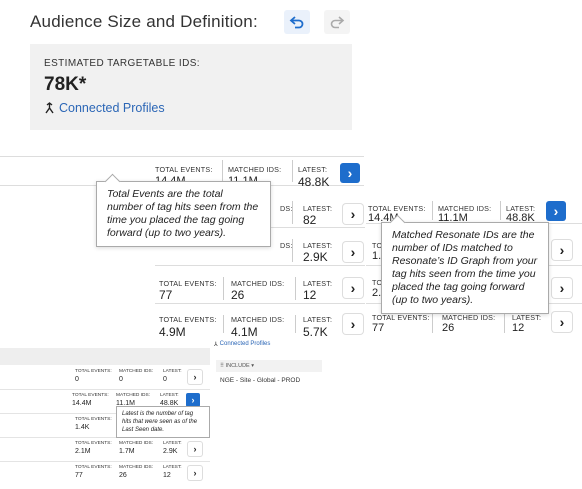  I want to click on redo-button, so click(337, 22).